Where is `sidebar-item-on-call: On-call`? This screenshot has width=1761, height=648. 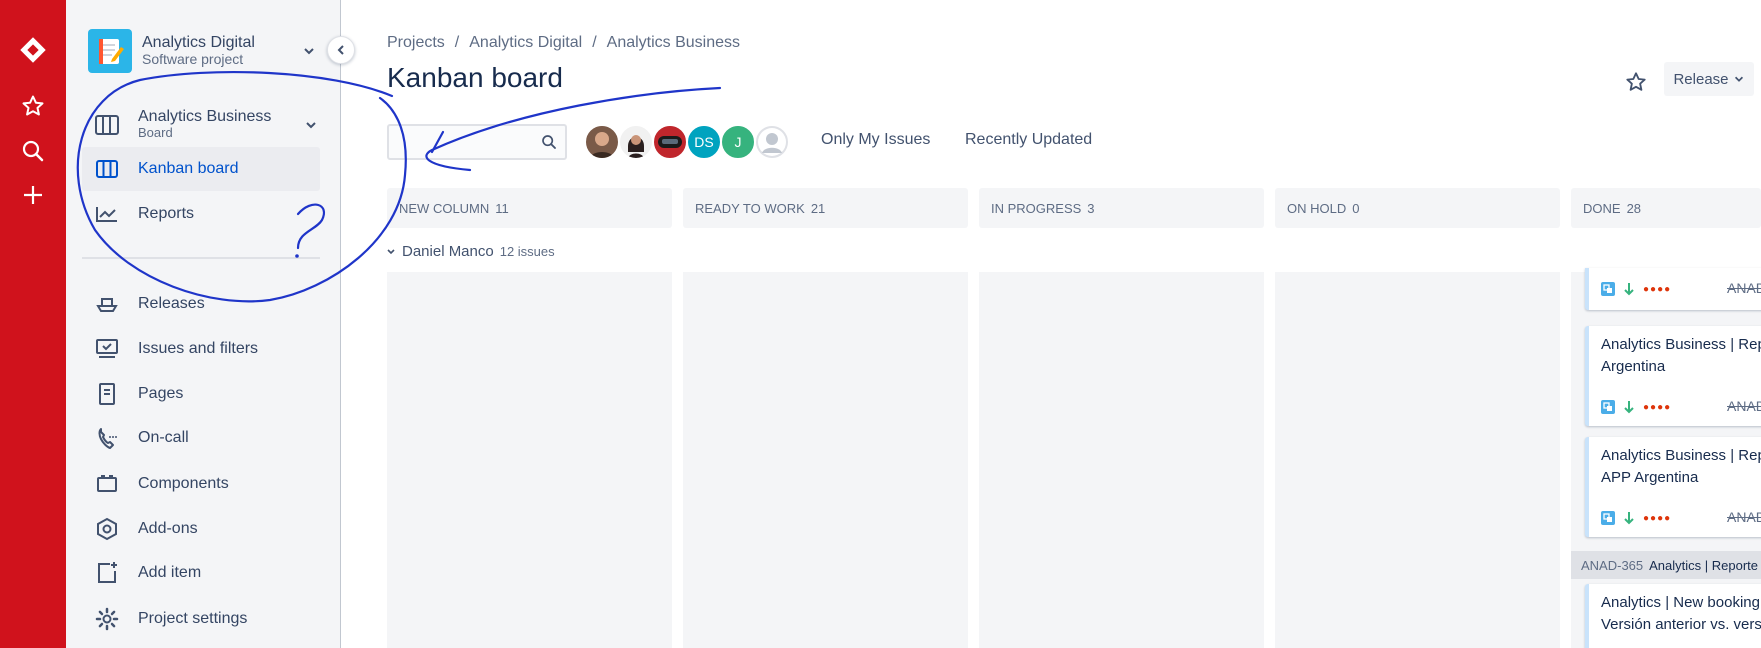 sidebar-item-on-call: On-call is located at coordinates (201, 438).